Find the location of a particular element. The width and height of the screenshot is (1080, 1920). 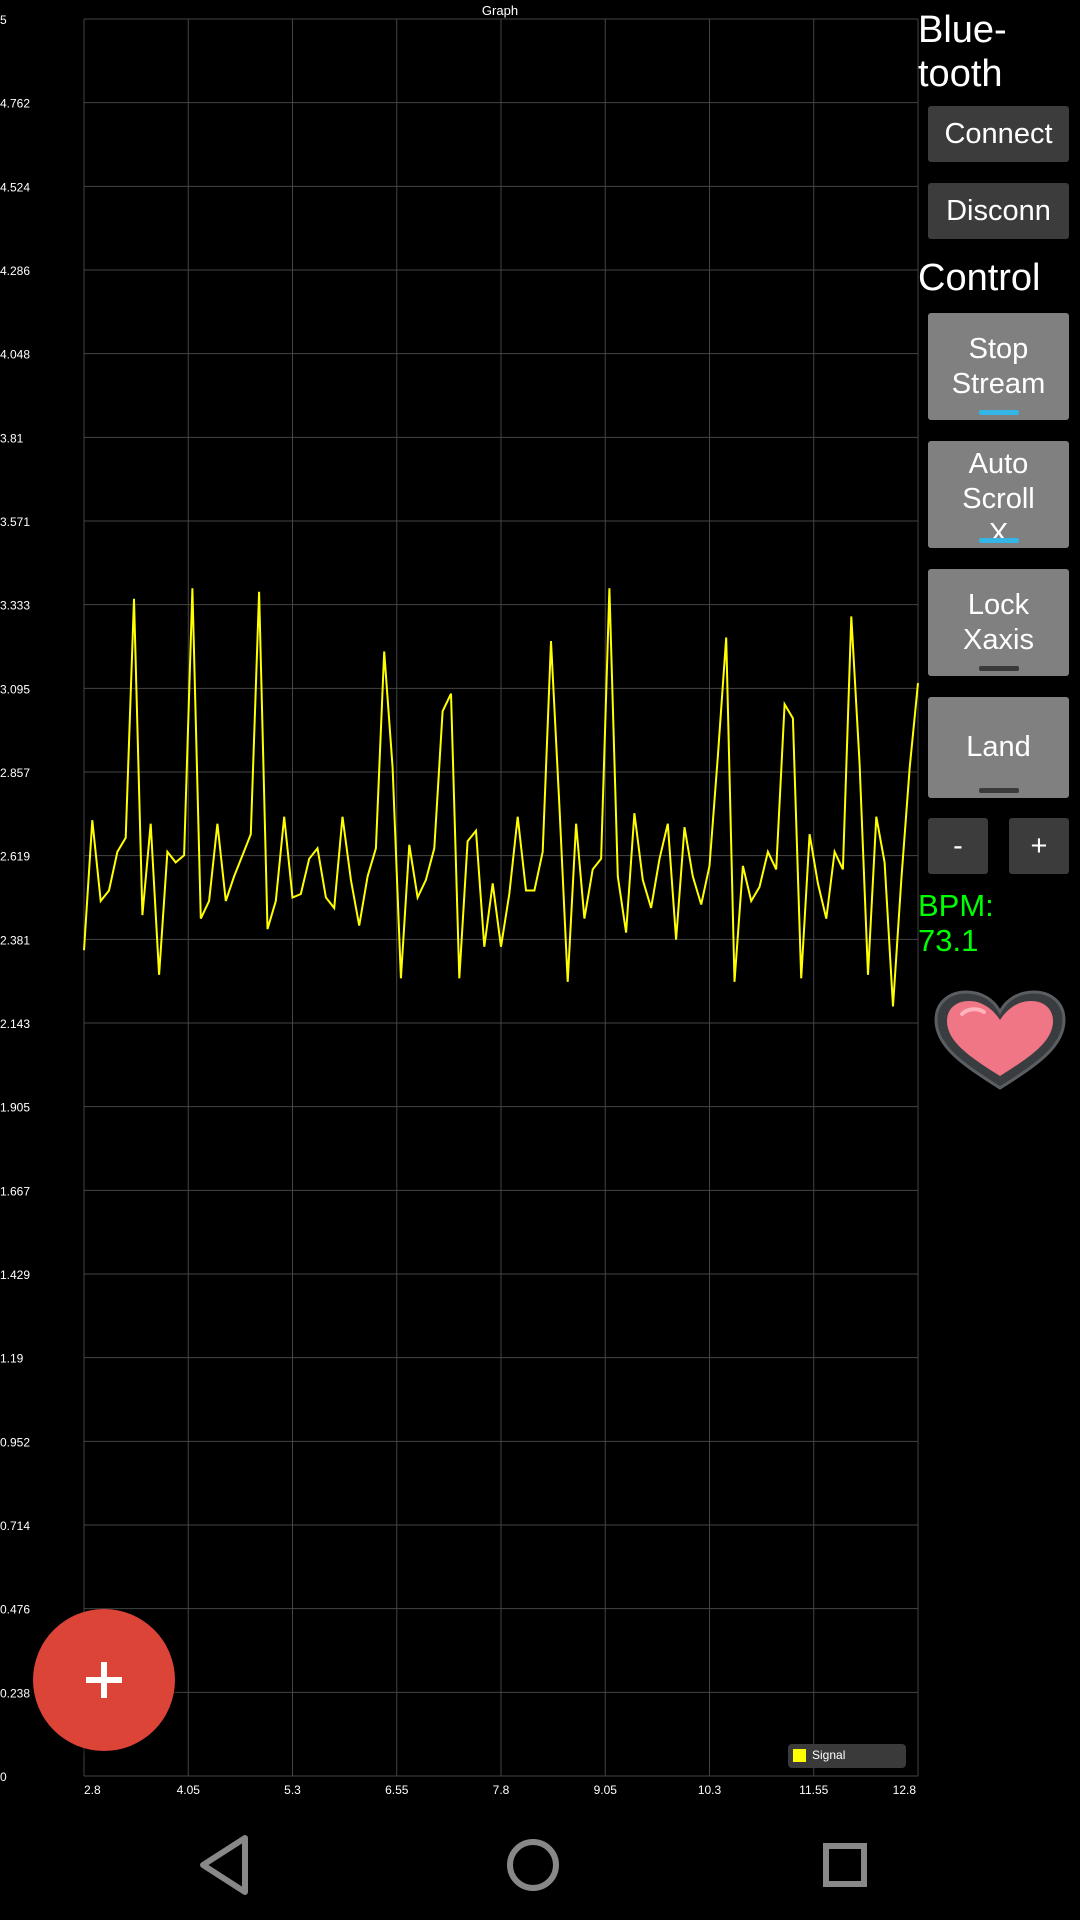

system-navigation-bar is located at coordinates (540, 1865).